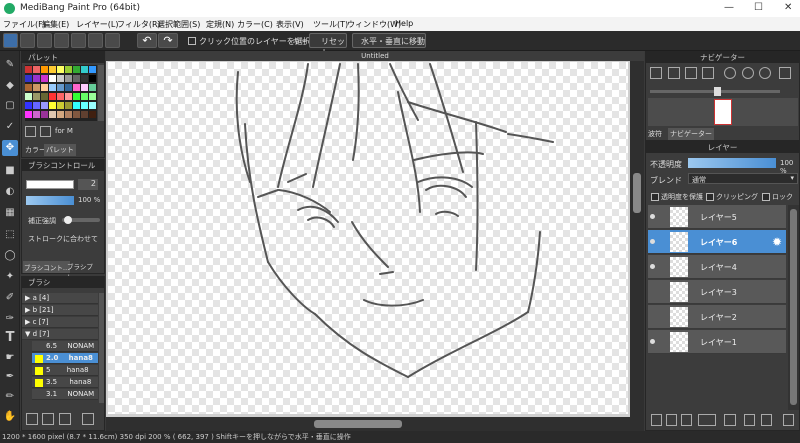  What do you see at coordinates (88, 419) in the screenshot?
I see `brush-trash-icon` at bounding box center [88, 419].